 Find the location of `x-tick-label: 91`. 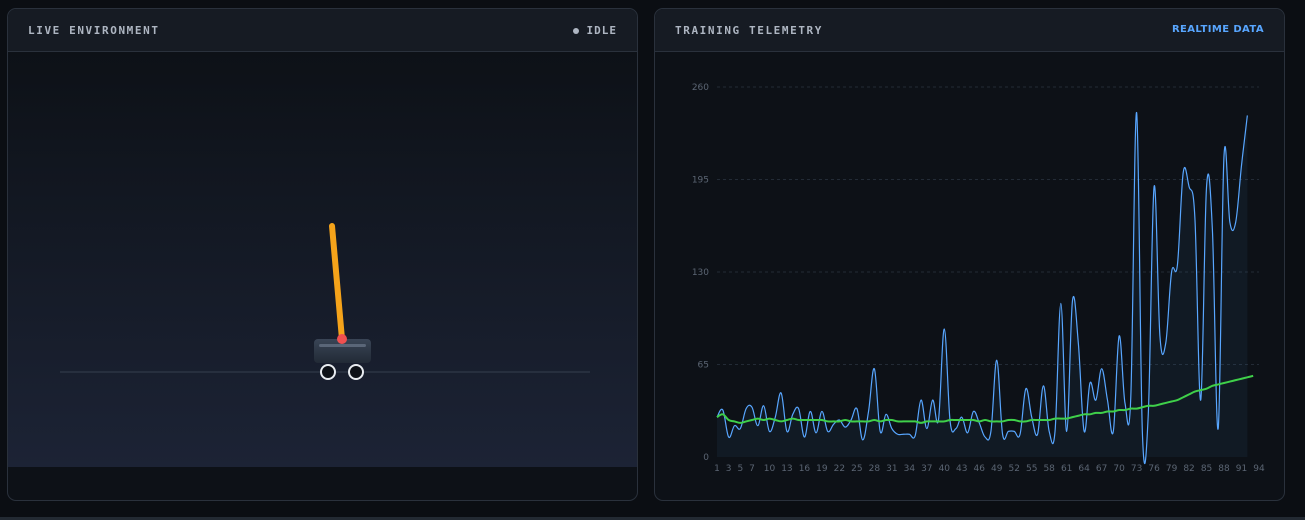

x-tick-label: 91 is located at coordinates (1241, 469).